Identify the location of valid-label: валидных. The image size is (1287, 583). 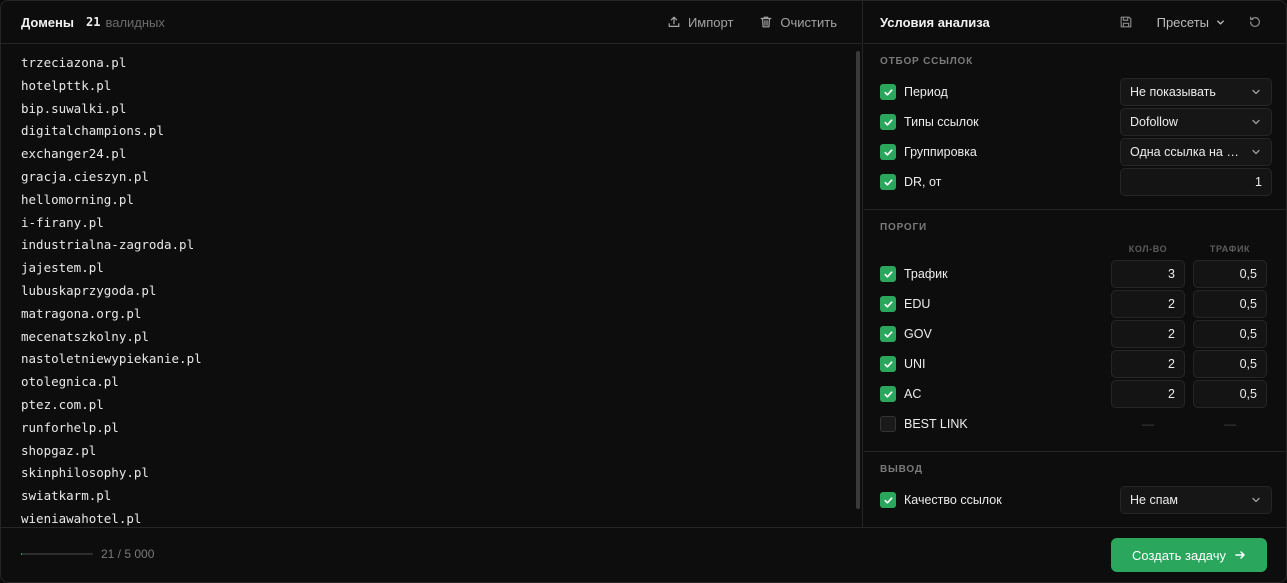
(135, 22).